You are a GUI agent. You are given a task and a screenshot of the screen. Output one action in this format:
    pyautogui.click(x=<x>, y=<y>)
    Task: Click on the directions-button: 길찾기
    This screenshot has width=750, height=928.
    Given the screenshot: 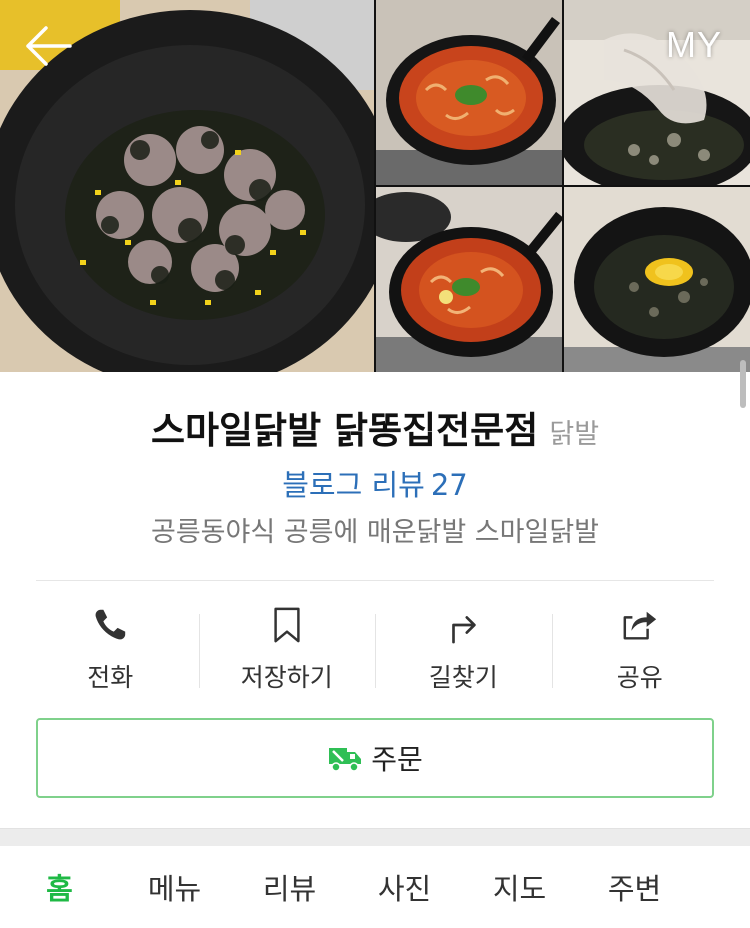 What is the action you would take?
    pyautogui.click(x=463, y=649)
    